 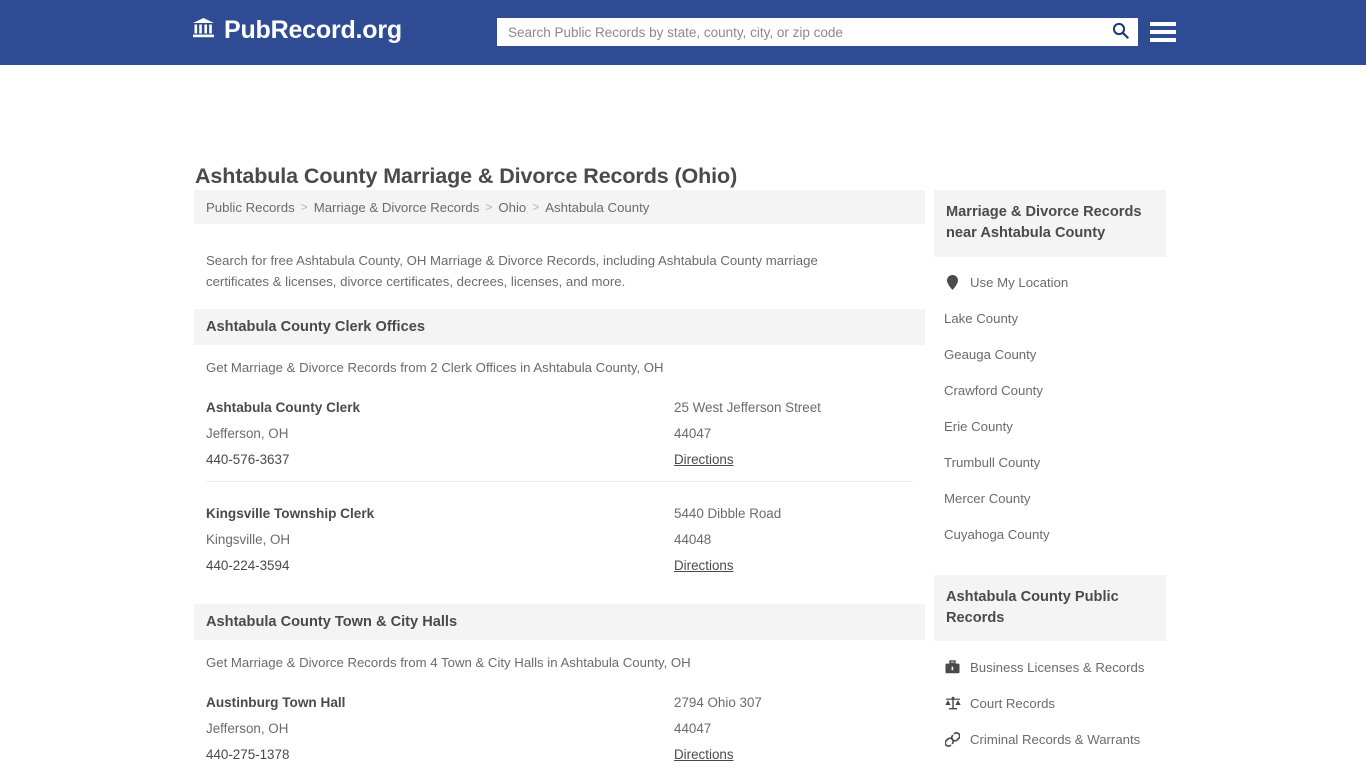 I want to click on sidebar-item-trumbull-county: Trumbull County, so click(x=1050, y=463).